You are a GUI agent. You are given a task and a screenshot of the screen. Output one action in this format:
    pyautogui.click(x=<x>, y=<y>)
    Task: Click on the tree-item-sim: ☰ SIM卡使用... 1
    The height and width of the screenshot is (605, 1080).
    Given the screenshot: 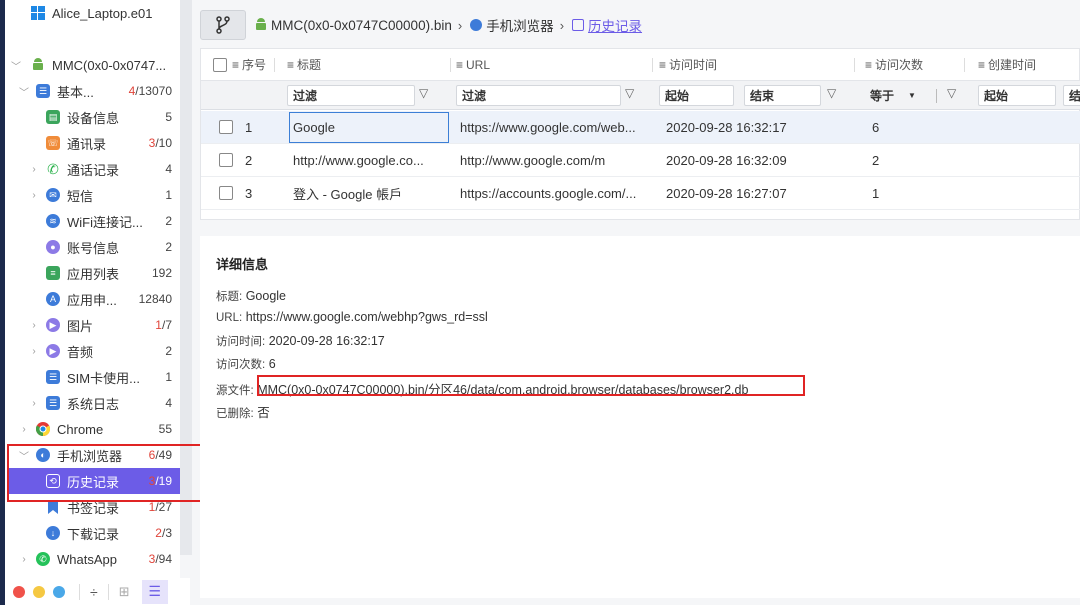 What is the action you would take?
    pyautogui.click(x=92, y=377)
    